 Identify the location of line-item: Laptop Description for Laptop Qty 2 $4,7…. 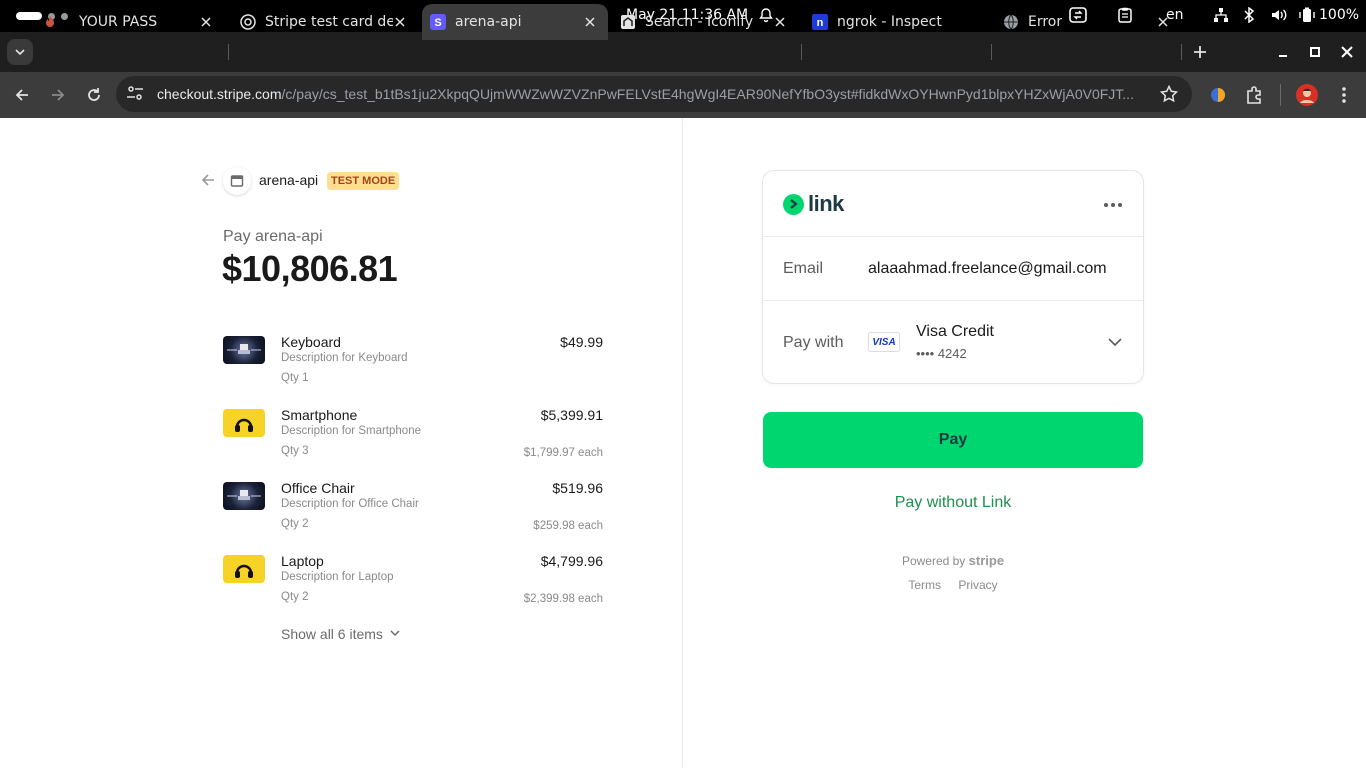
(413, 588).